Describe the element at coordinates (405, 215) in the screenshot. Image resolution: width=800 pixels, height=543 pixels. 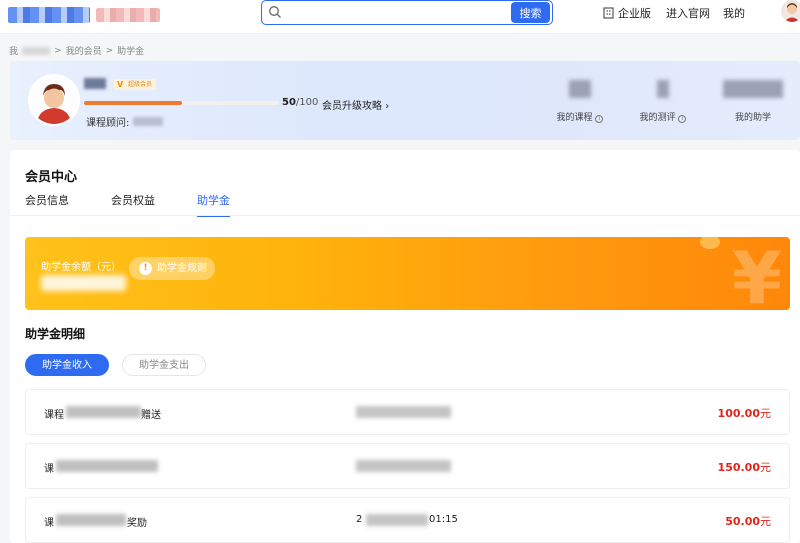
I see `tab-divider` at that location.